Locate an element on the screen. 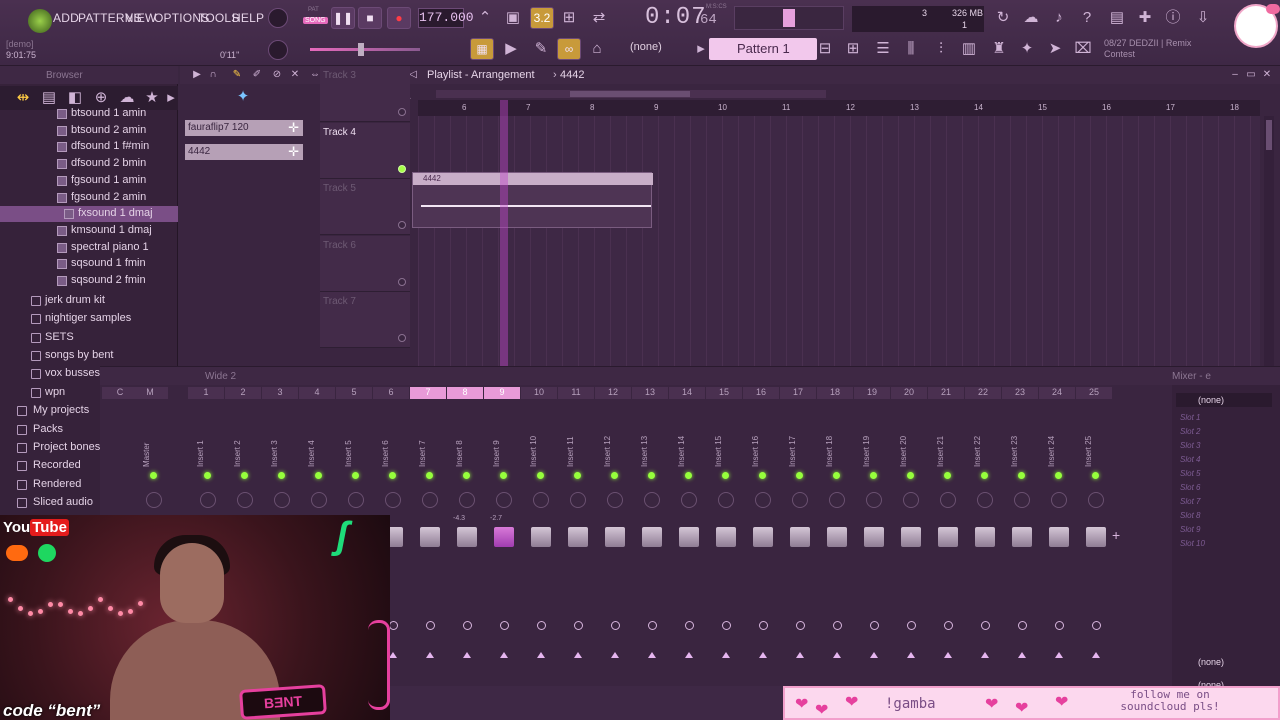  insert-number: 13 is located at coordinates (650, 393).